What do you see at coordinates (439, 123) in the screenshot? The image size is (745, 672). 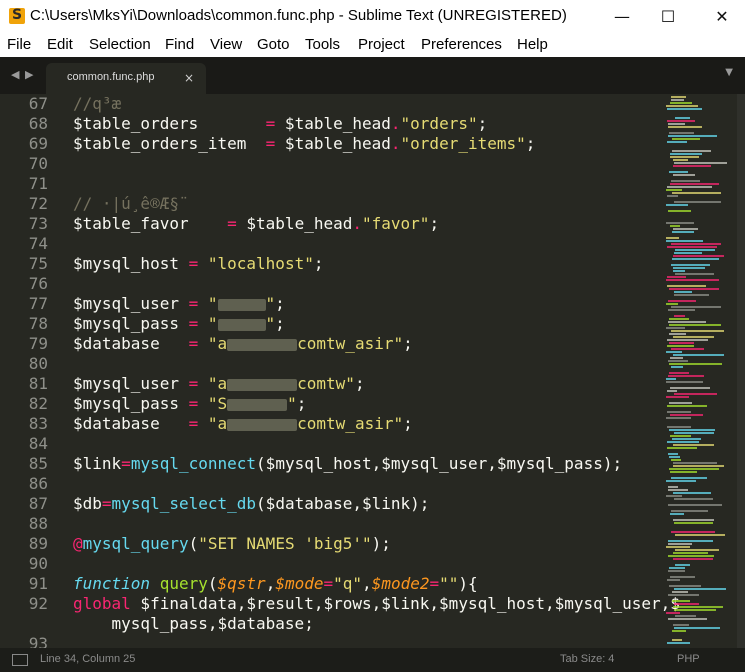 I see `code-token: "orders"` at bounding box center [439, 123].